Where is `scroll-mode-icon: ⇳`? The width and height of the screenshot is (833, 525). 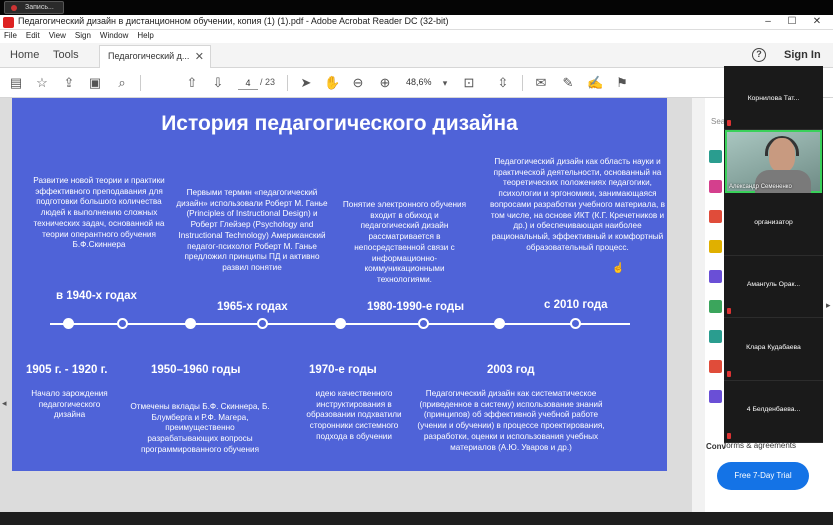 scroll-mode-icon: ⇳ is located at coordinates (503, 83).